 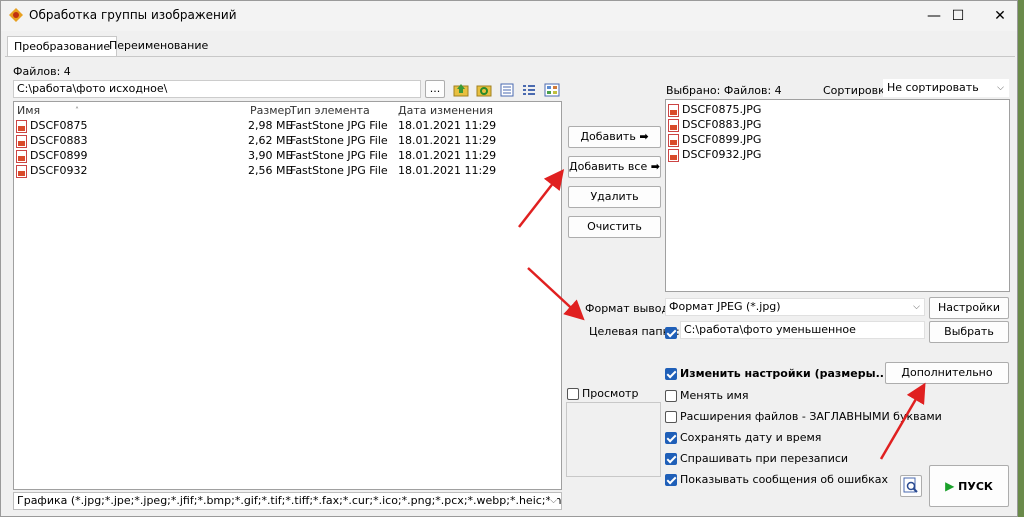 I want to click on add-all-button-label: Добавить все, so click(x=608, y=166).